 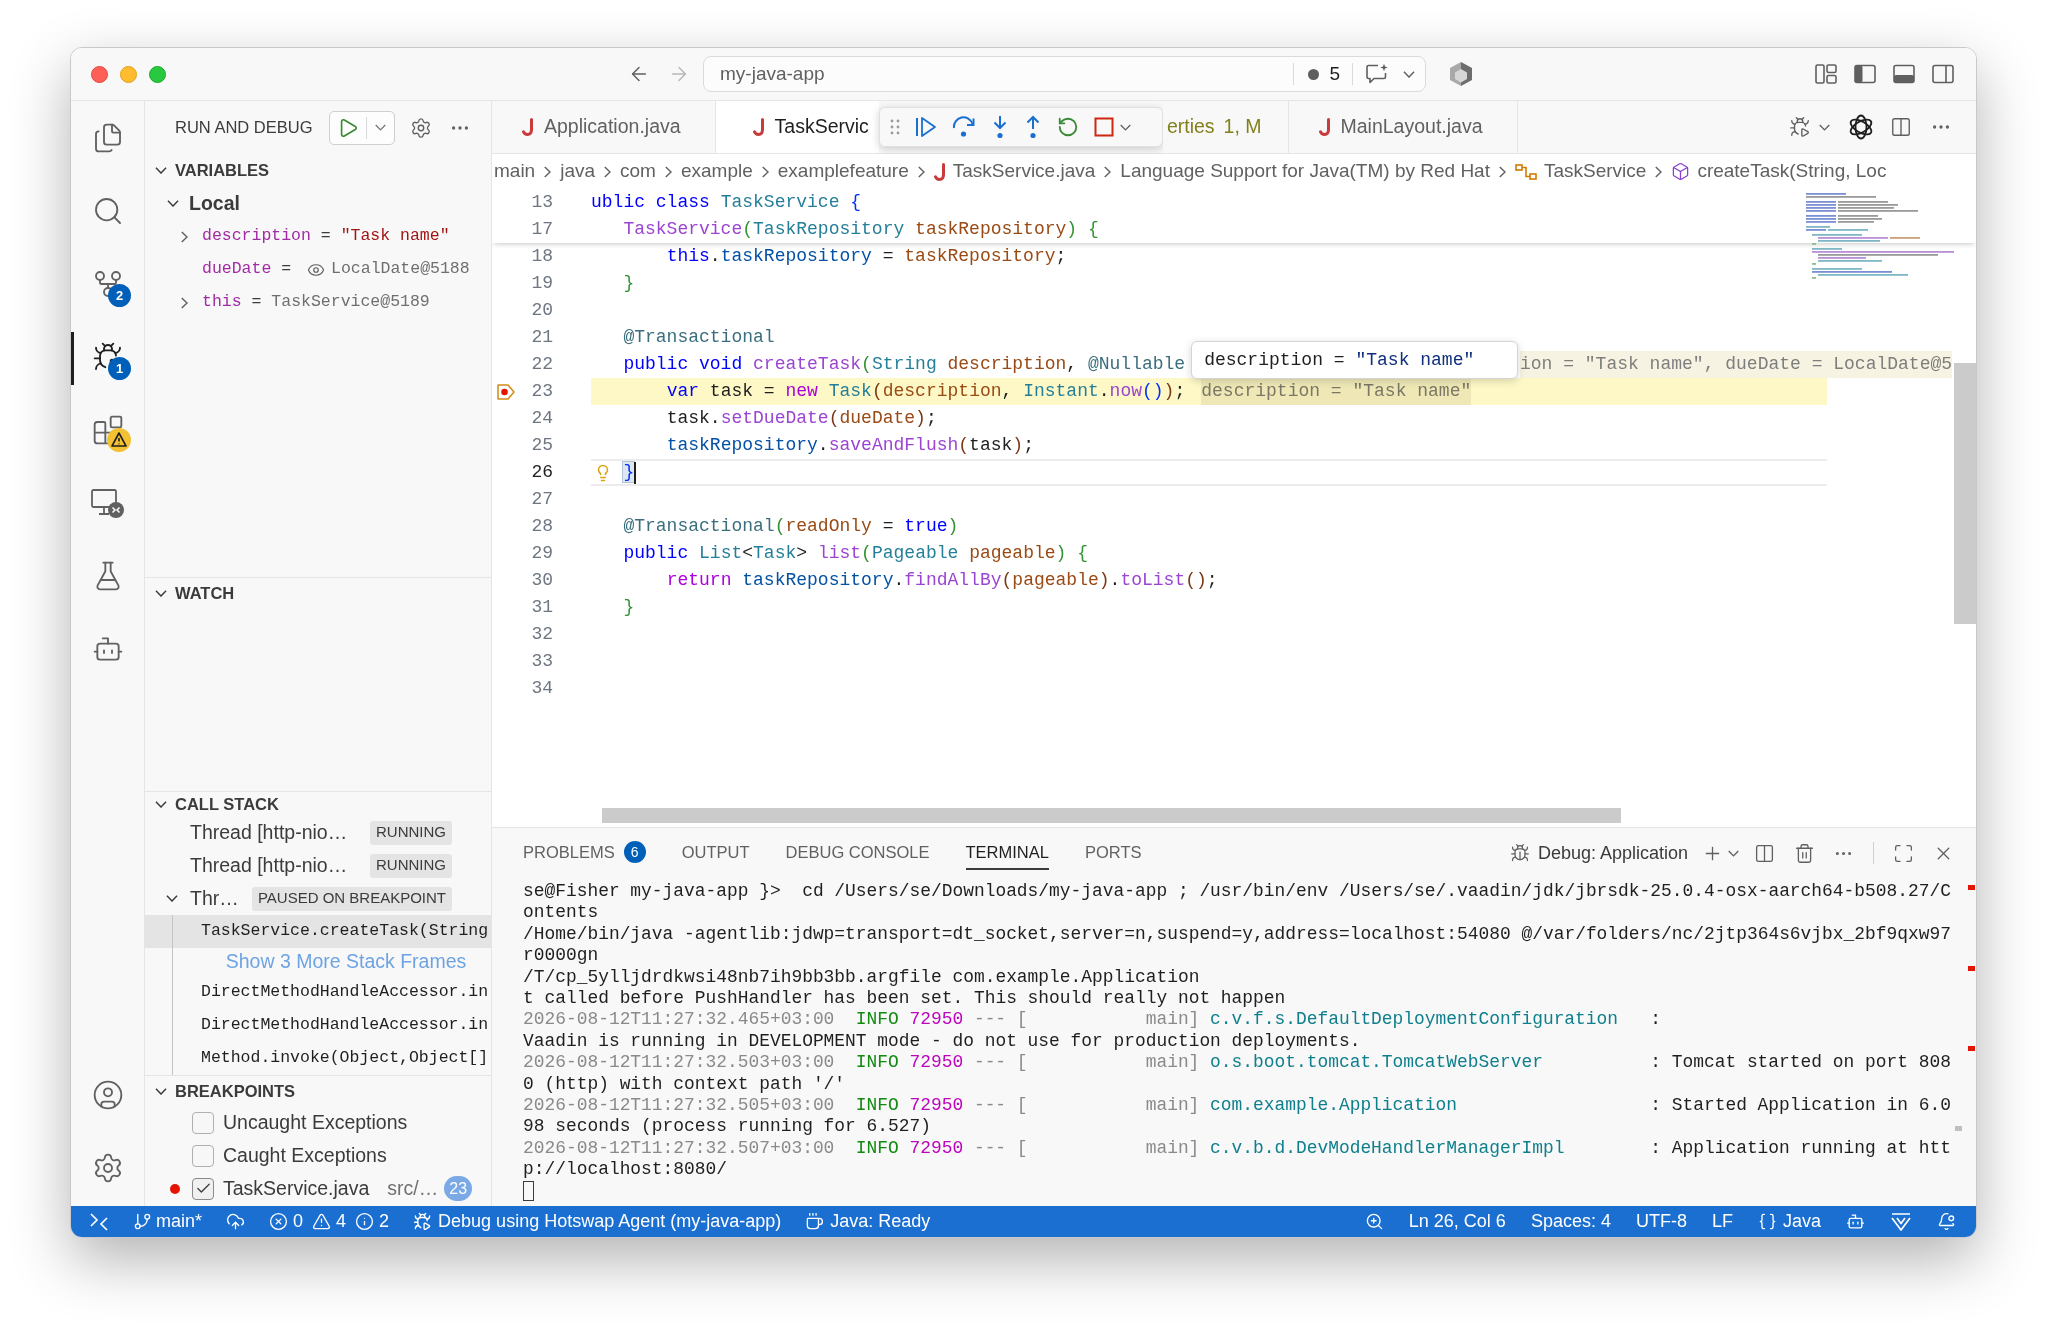 I want to click on code-line: public List<Task> list(Pageable pageable) {, so click(x=855, y=553).